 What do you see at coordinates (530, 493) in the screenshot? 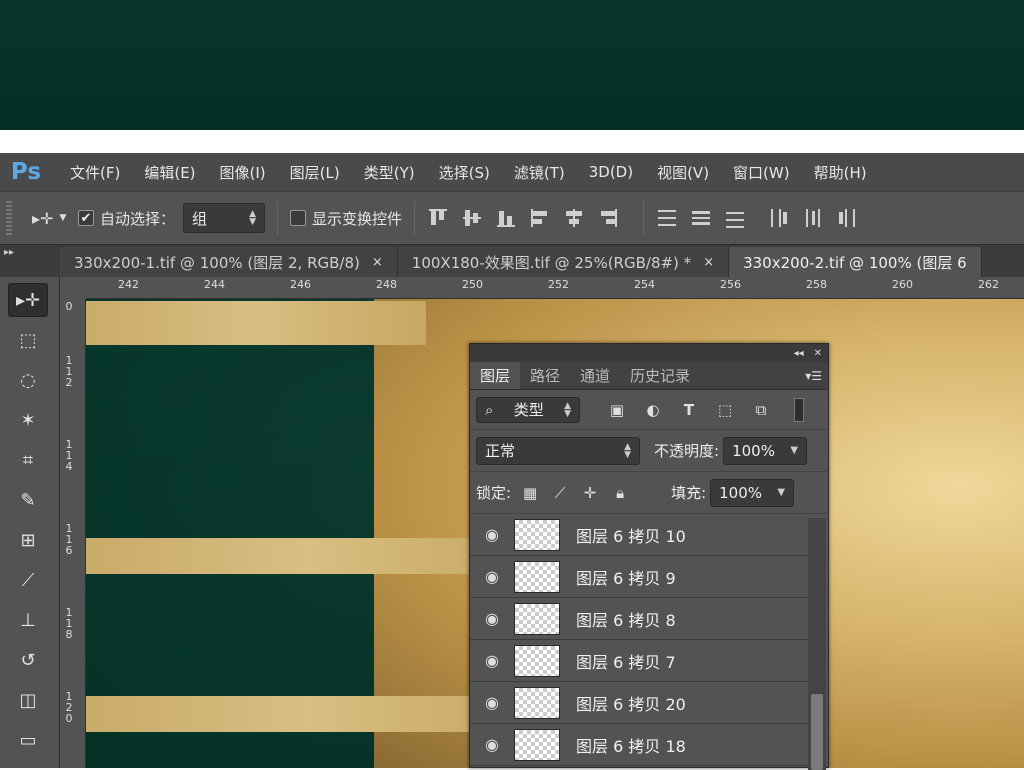
I see `lock-transparent-icon: ▦` at bounding box center [530, 493].